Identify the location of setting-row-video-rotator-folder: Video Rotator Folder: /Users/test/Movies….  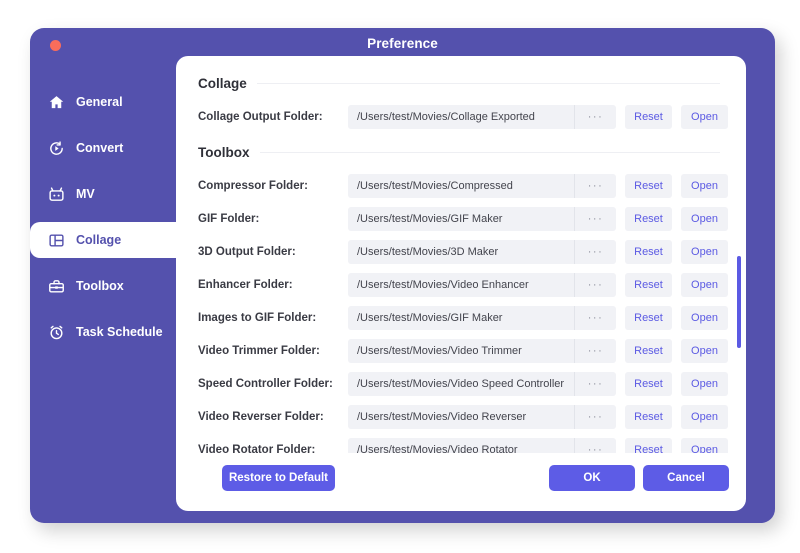
(463, 445).